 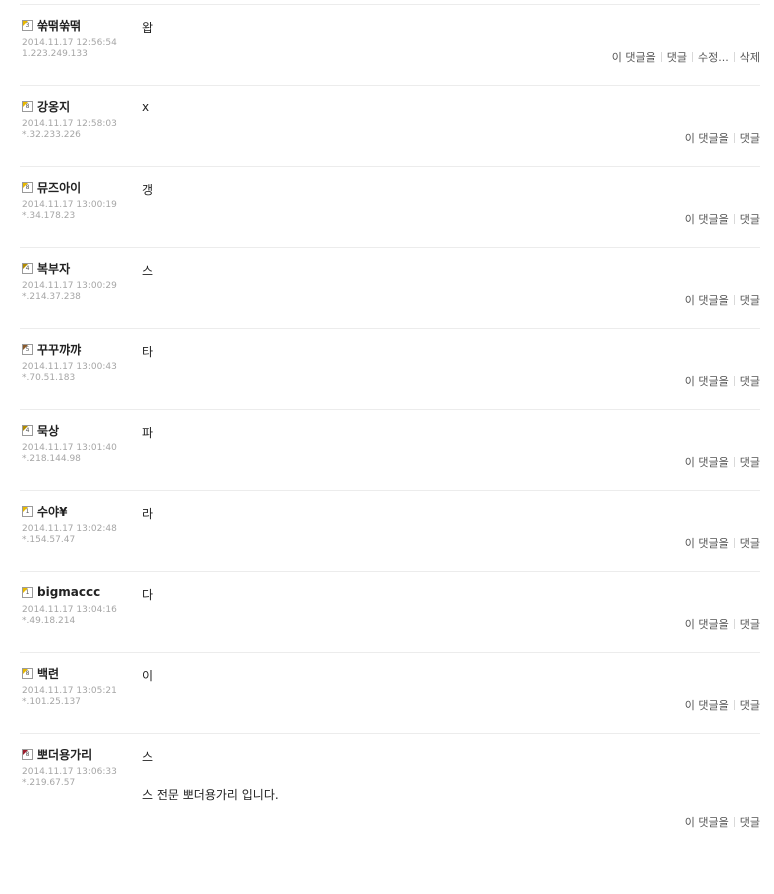 I want to click on comment-author-line: 4 묵상, so click(x=40, y=430).